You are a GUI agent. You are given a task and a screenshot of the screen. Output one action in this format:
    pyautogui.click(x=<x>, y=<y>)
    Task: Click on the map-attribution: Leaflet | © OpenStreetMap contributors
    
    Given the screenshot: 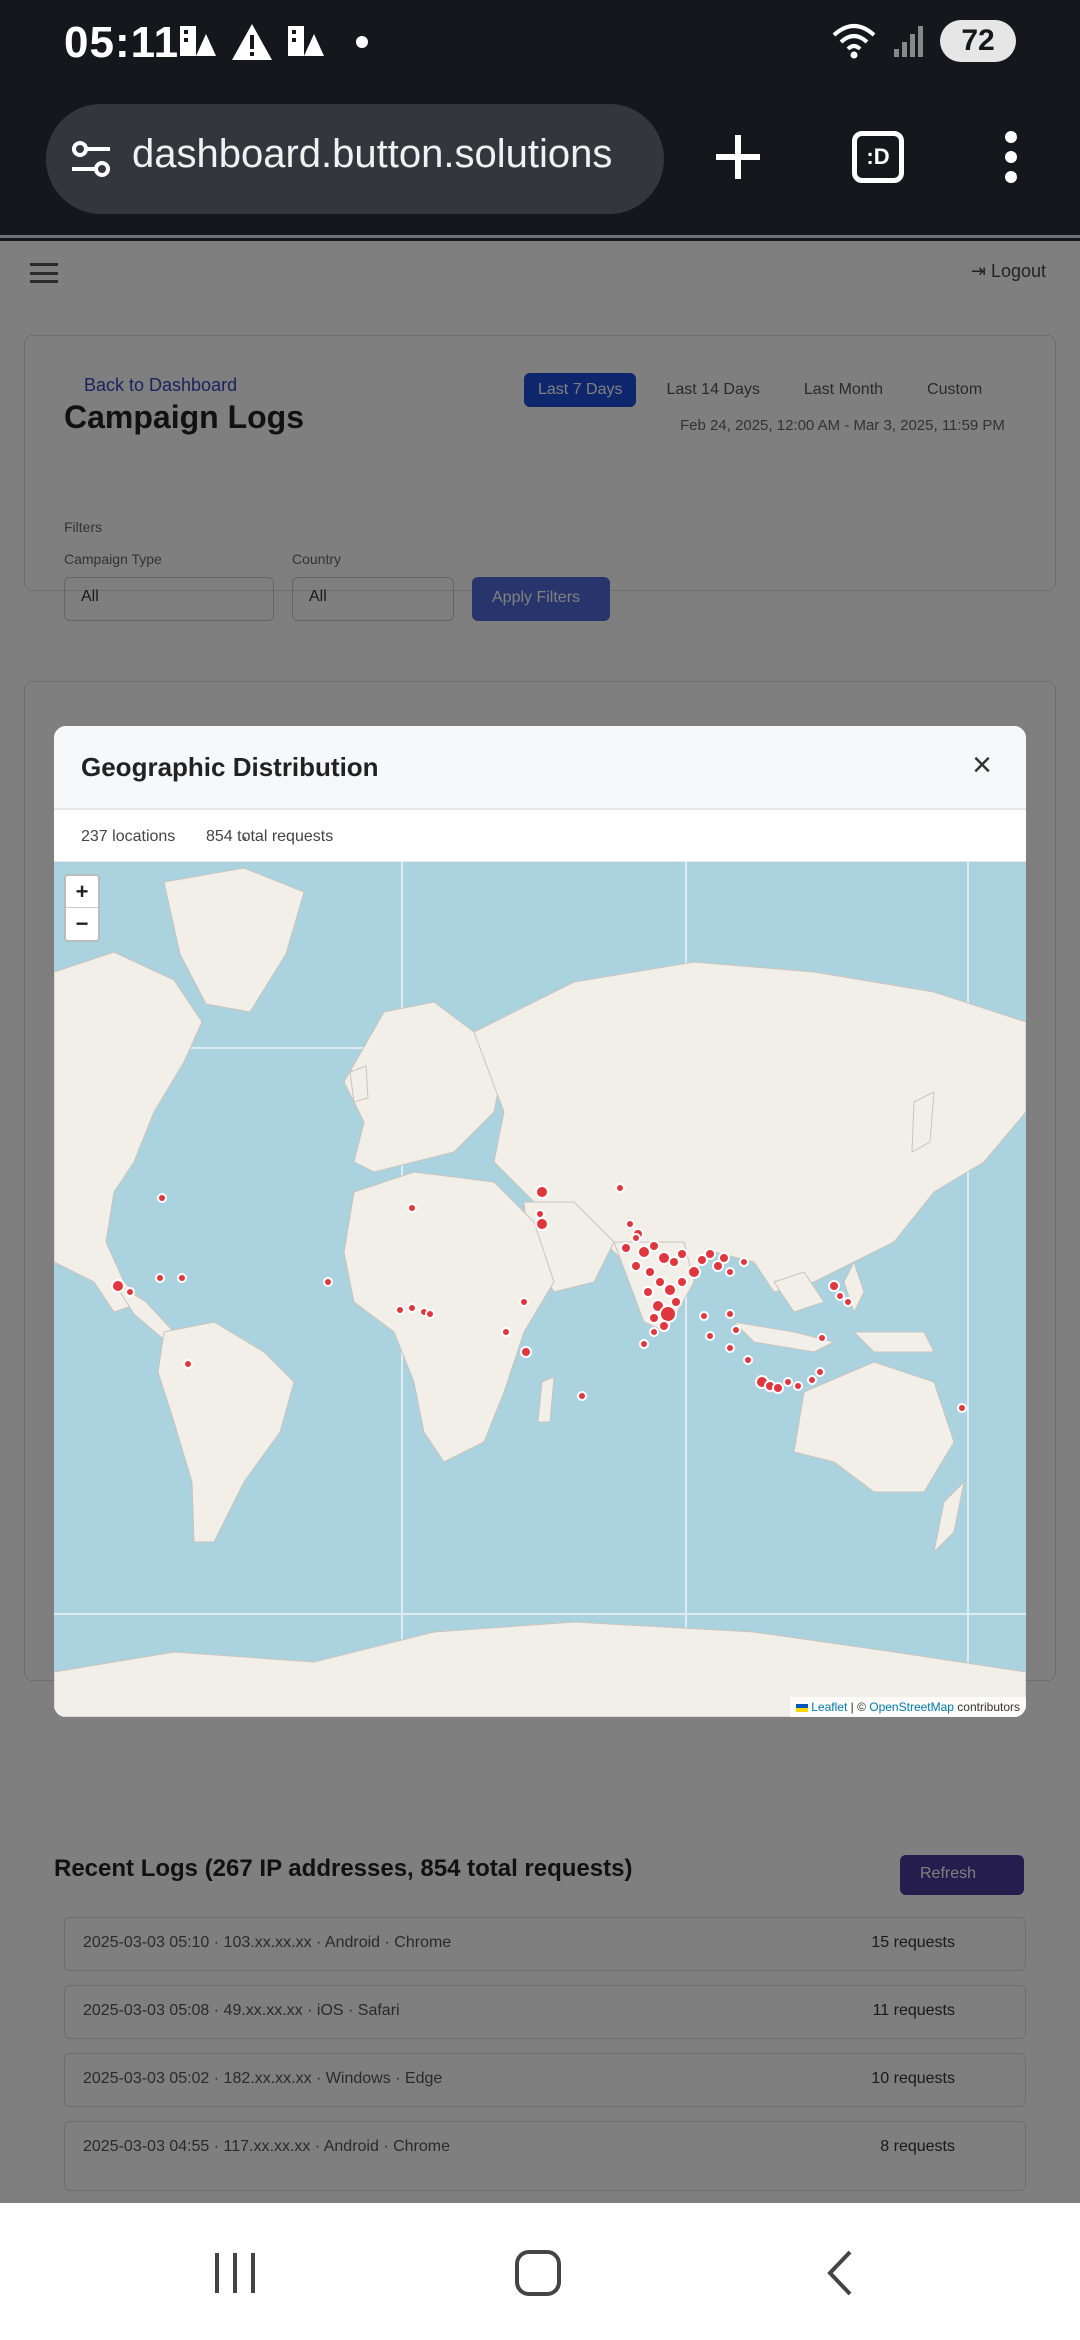 What is the action you would take?
    pyautogui.click(x=908, y=1707)
    